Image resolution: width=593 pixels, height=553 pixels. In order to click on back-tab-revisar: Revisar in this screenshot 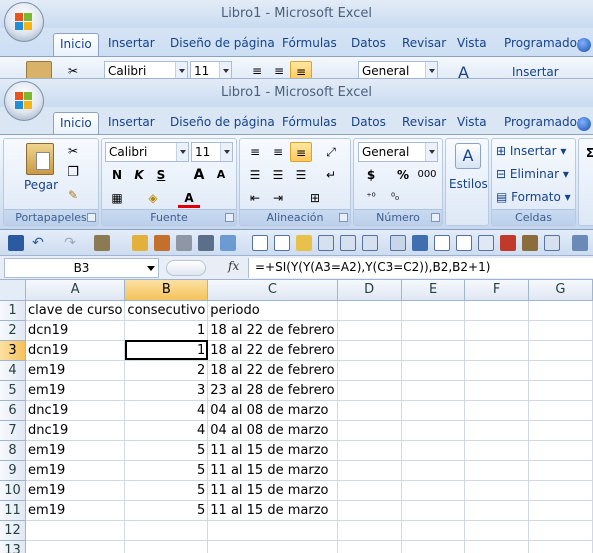, I will do `click(424, 44)`.